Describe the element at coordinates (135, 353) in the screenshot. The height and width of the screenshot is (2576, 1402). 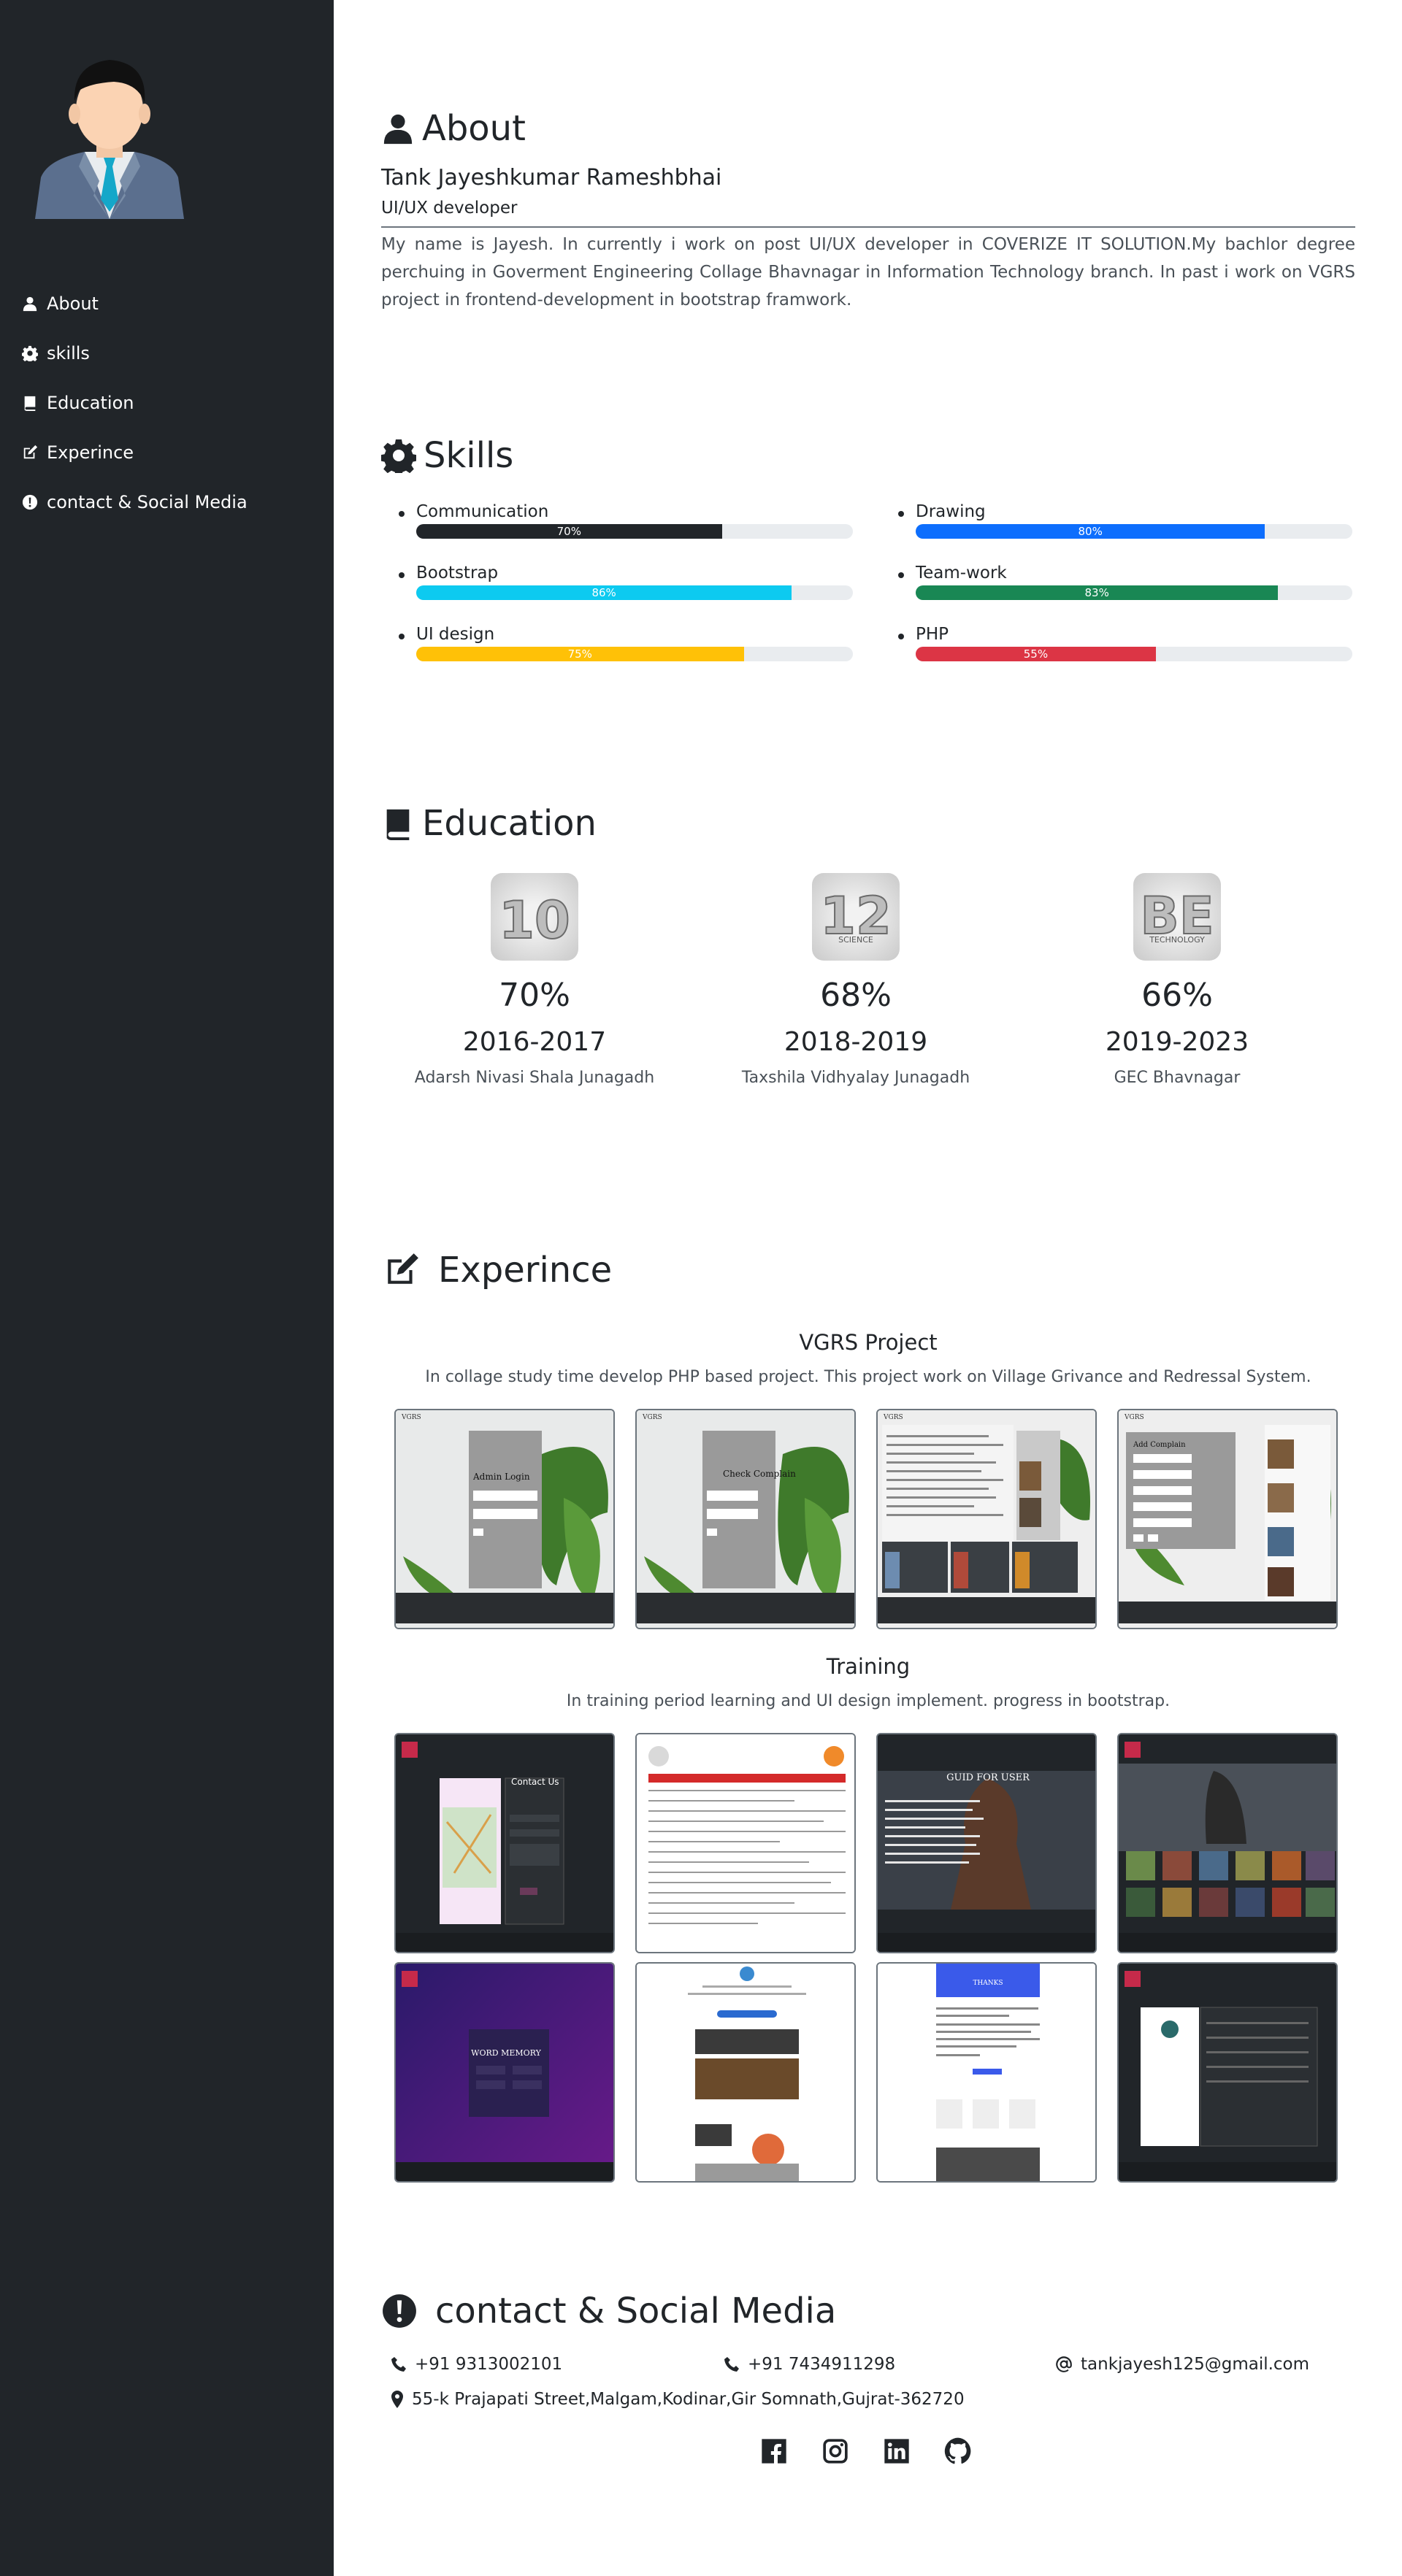
I see `sidebar-item-skills: skills` at that location.